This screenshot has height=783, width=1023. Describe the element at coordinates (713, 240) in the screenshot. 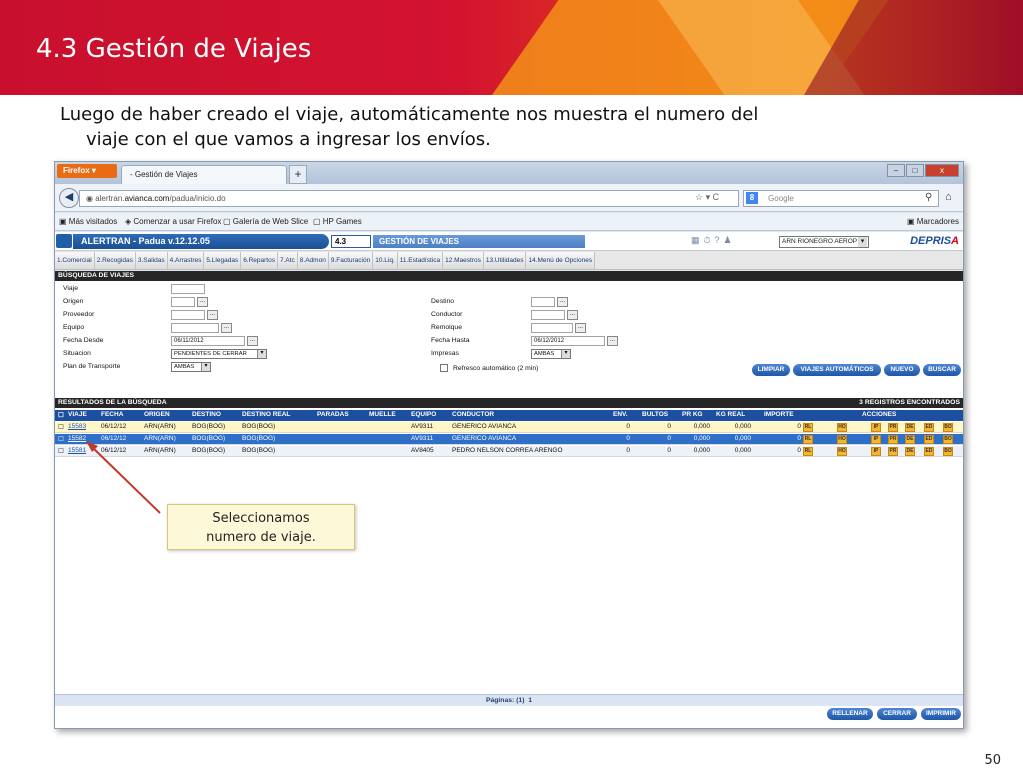

I see `app-toolbar-icons: ▦⏱?♟` at that location.